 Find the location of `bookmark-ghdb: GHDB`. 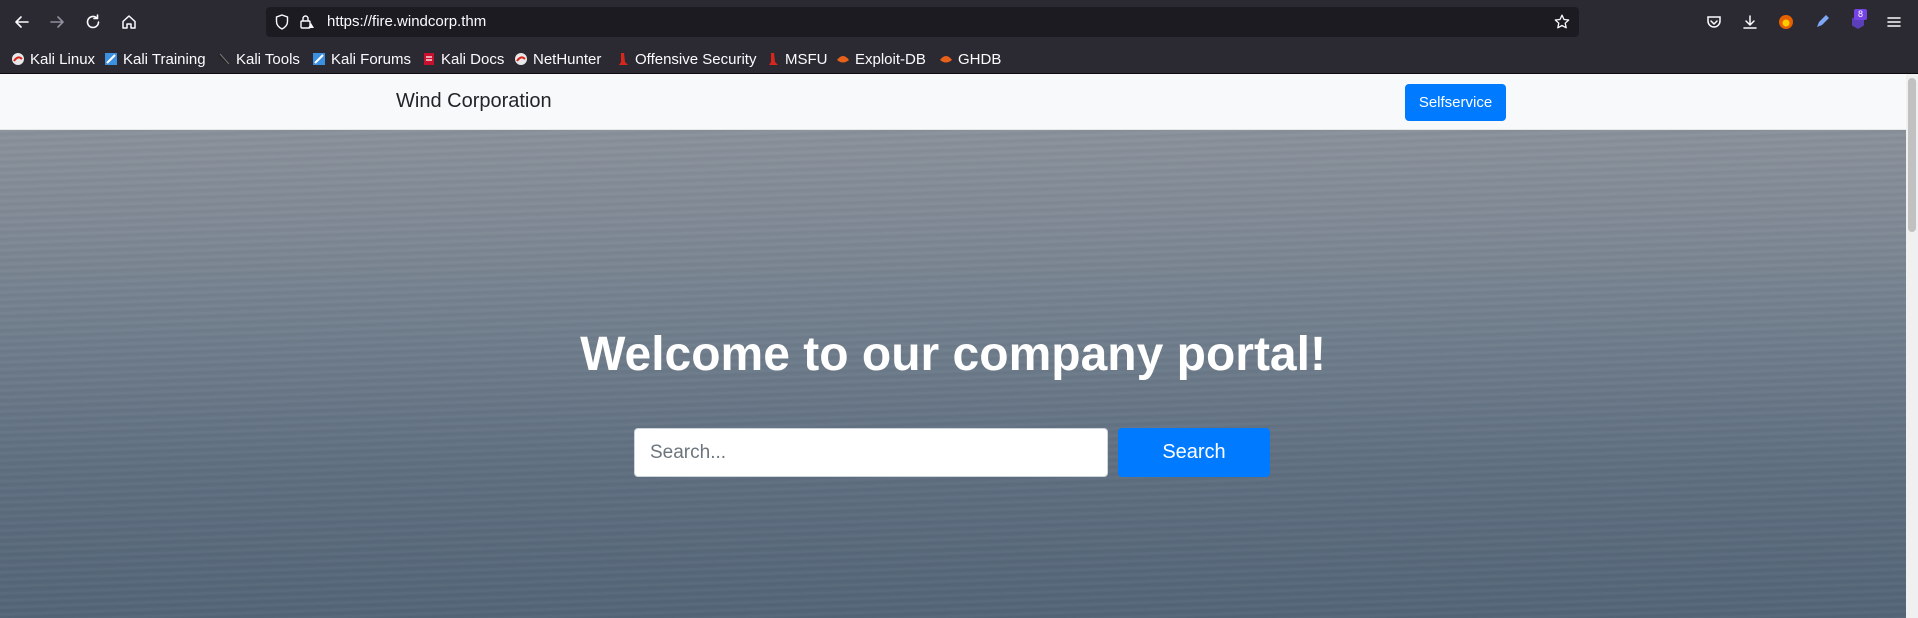

bookmark-ghdb: GHDB is located at coordinates (970, 59).